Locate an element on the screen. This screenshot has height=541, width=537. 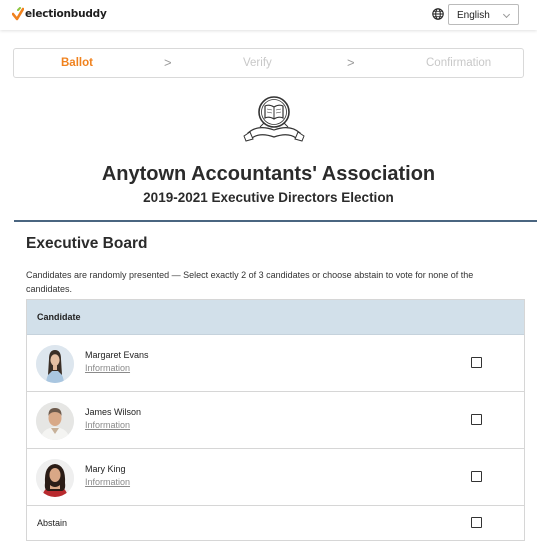
abstain-checkbox is located at coordinates (476, 522).